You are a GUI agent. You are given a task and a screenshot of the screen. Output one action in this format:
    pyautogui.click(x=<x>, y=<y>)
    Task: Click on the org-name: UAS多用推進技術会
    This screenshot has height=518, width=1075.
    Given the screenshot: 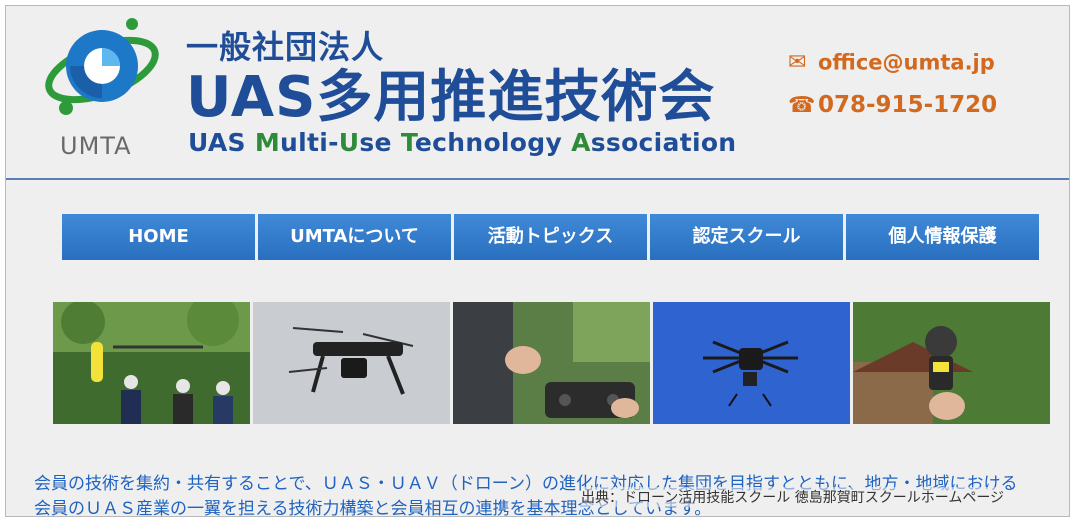 What is the action you would take?
    pyautogui.click(x=451, y=97)
    